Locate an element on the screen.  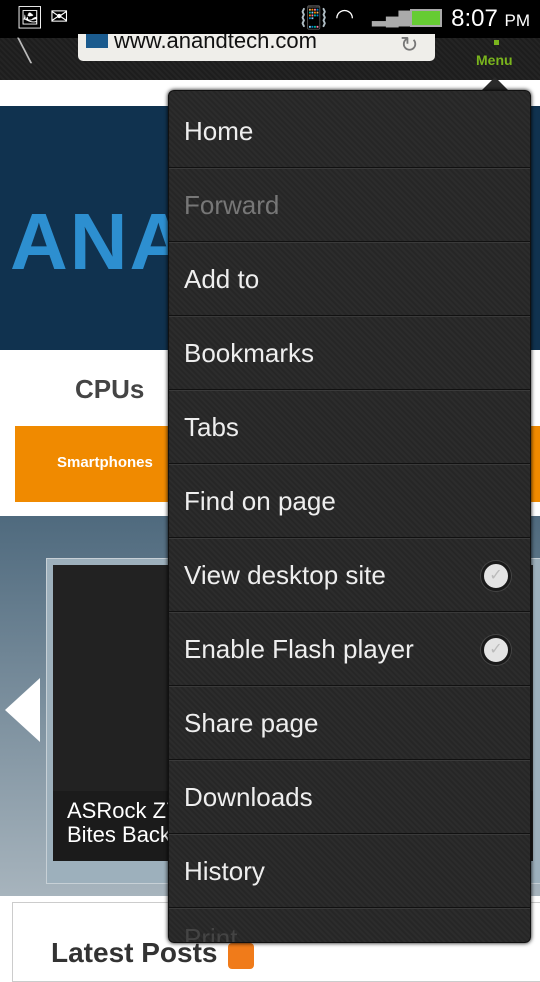
url-text: www.anandtech.com is located at coordinates (215, 43).